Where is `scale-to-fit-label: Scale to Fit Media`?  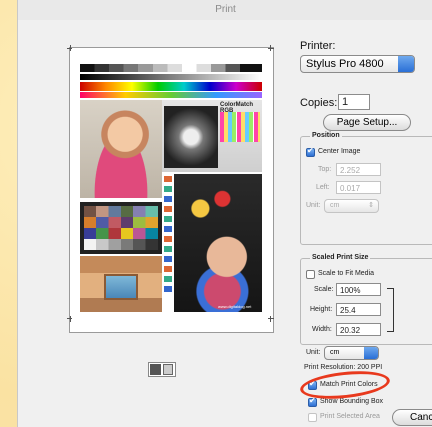 scale-to-fit-label: Scale to Fit Media is located at coordinates (346, 273).